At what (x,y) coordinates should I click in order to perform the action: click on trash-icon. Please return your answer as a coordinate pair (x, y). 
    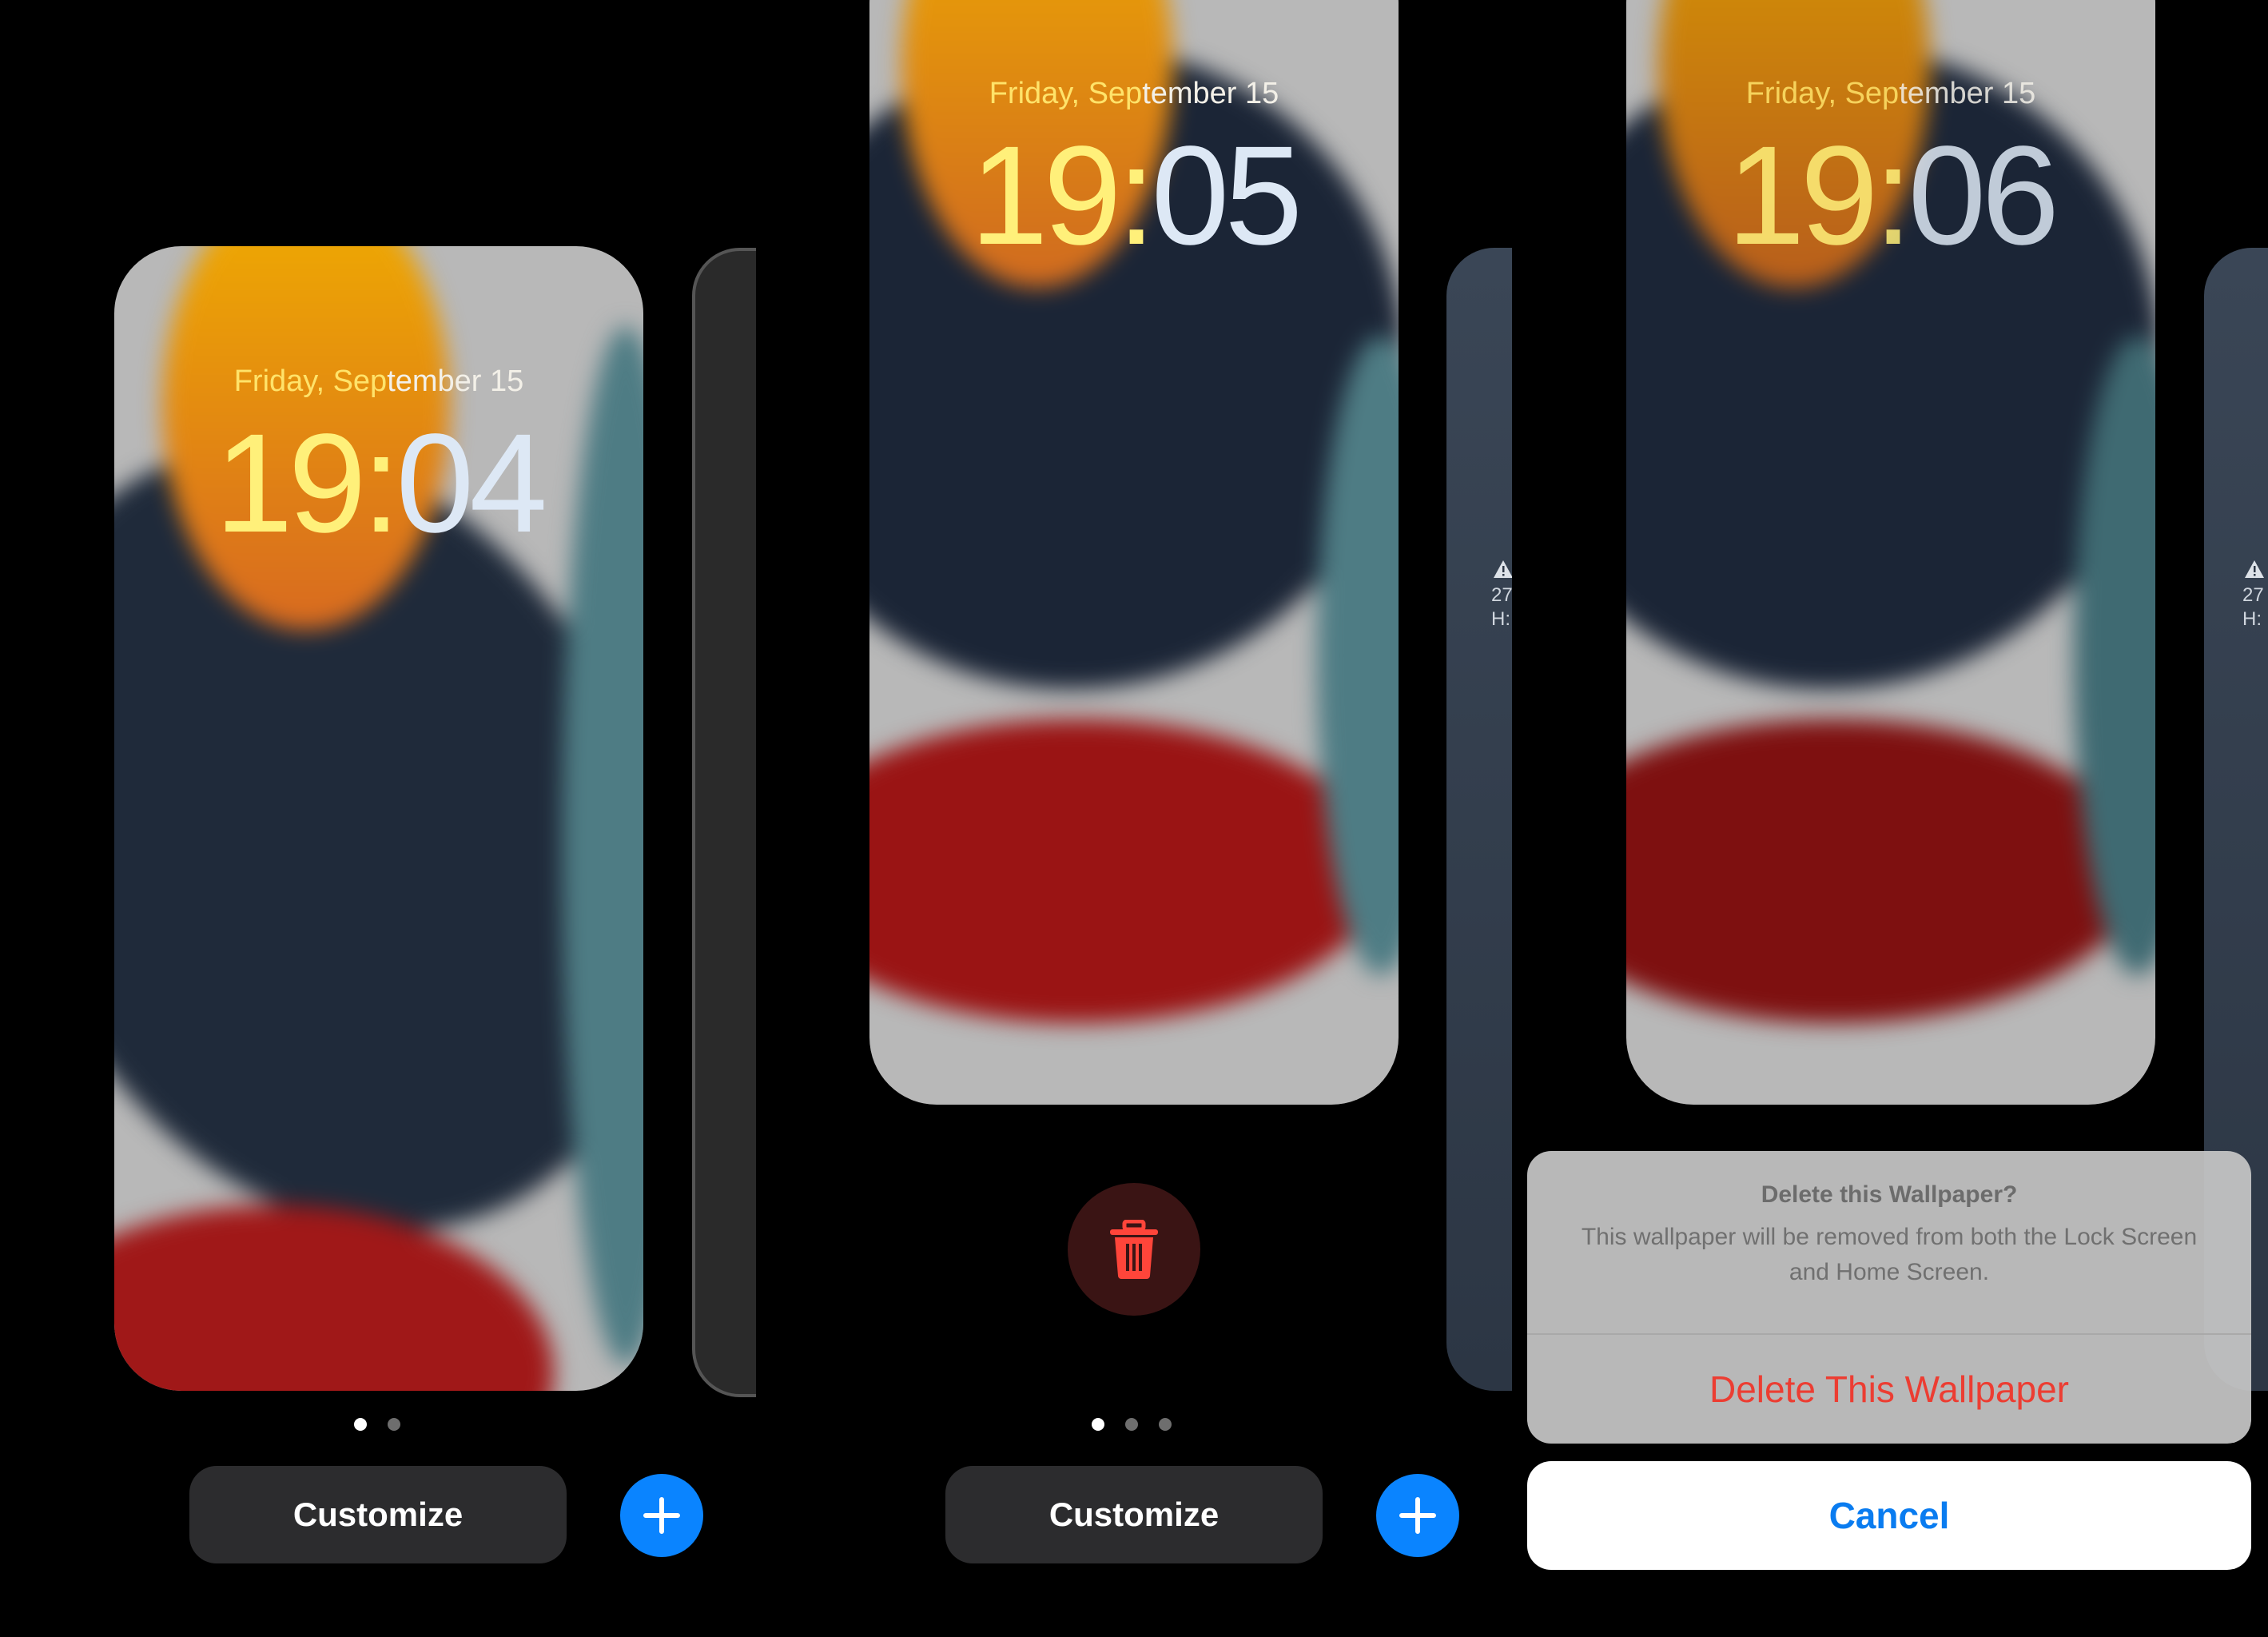
    Looking at the image, I should click on (1134, 1250).